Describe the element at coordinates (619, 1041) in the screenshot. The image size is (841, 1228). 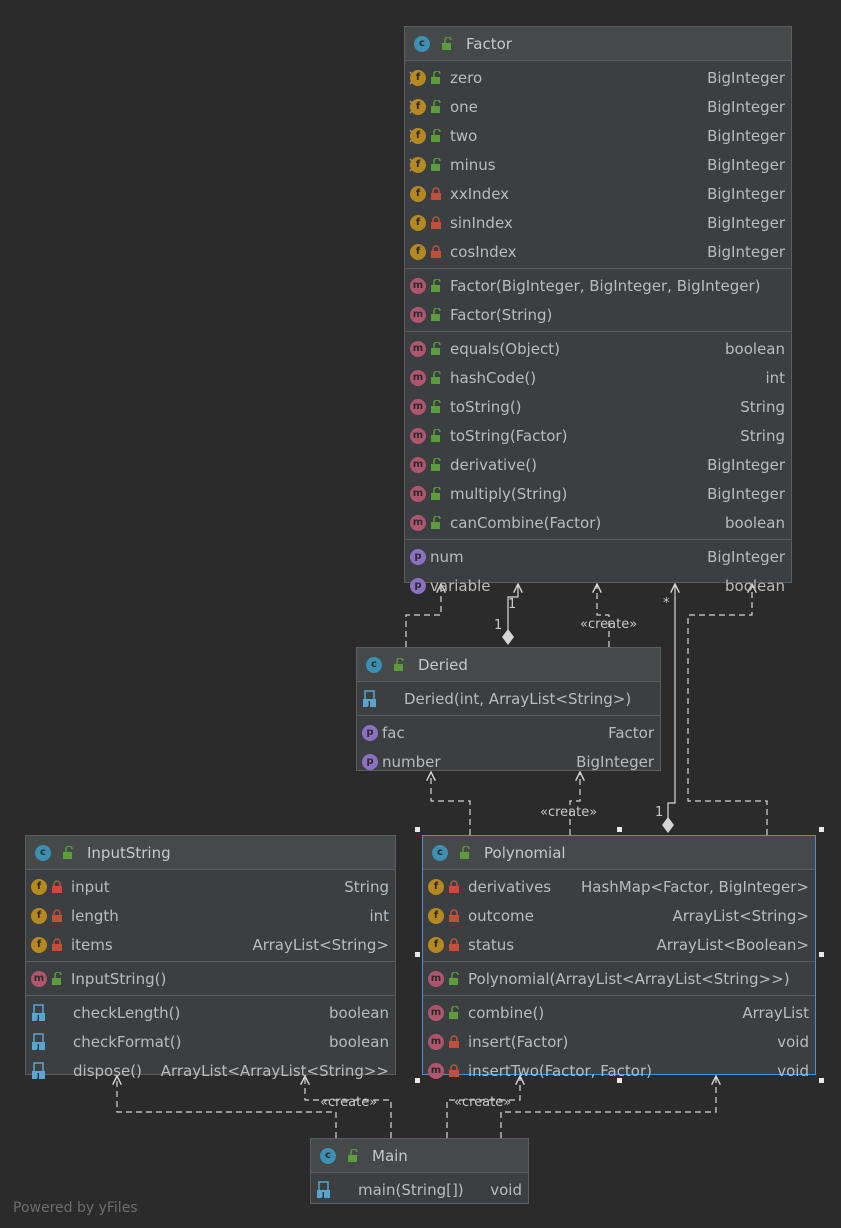
I see `method-row: m insert(Factor) void` at that location.